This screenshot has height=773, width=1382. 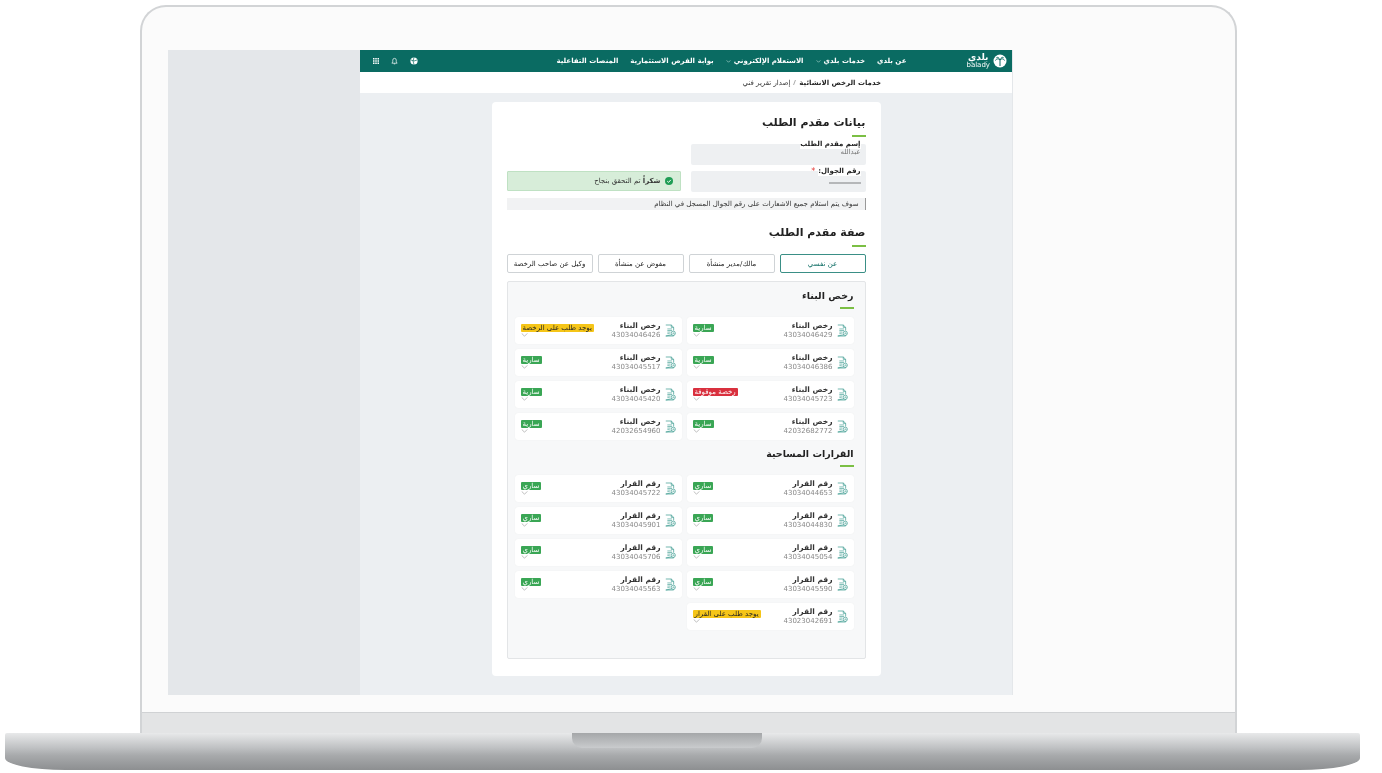 What do you see at coordinates (668, 181) in the screenshot?
I see `check-circle-icon` at bounding box center [668, 181].